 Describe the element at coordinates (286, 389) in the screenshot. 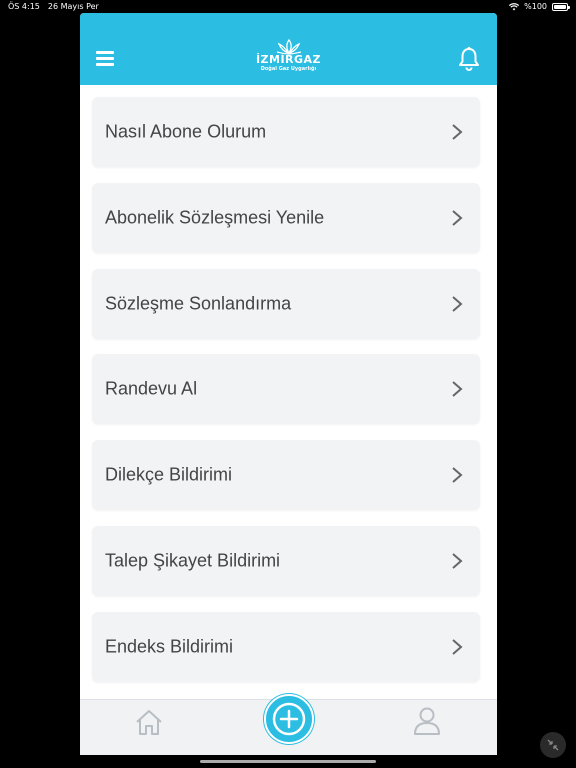

I see `list-item-randevu-al: Randevu Al` at that location.